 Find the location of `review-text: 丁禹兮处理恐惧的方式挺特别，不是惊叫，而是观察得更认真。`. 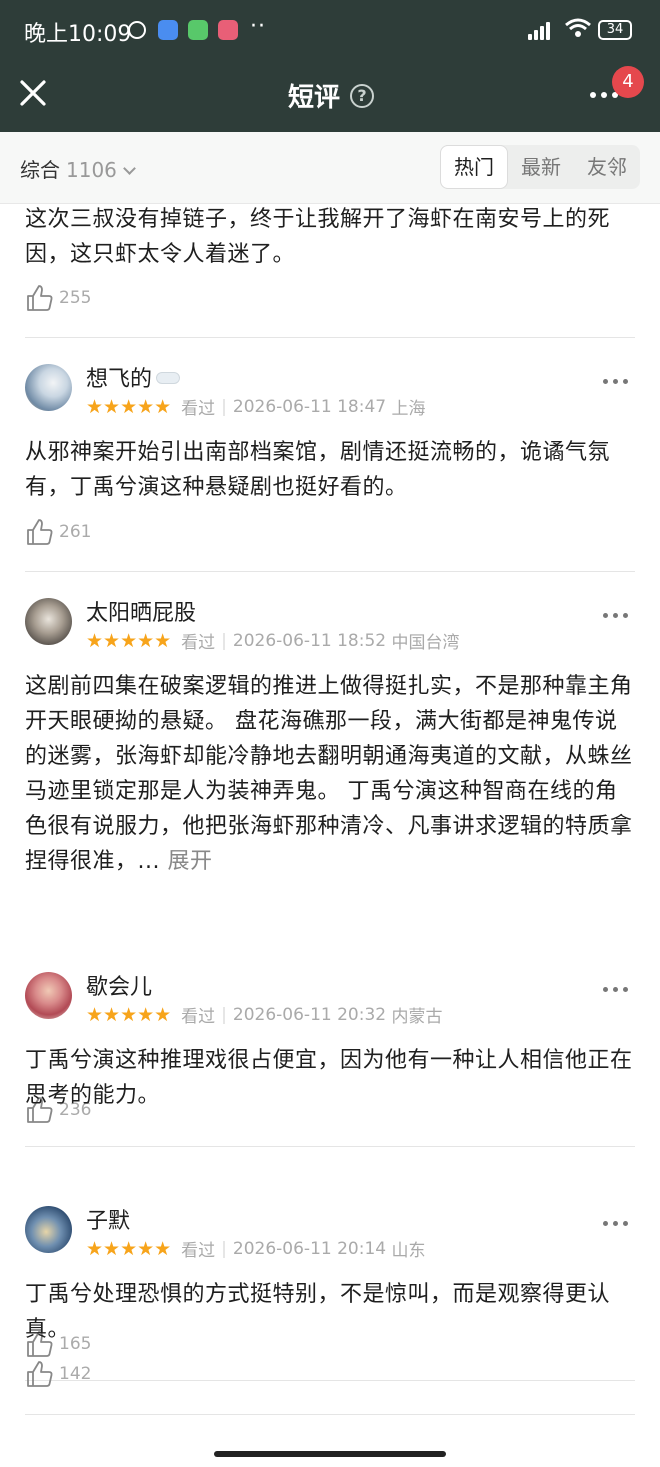

review-text: 丁禹兮处理恐惧的方式挺特别，不是惊叫，而是观察得更认真。 is located at coordinates (318, 1312).